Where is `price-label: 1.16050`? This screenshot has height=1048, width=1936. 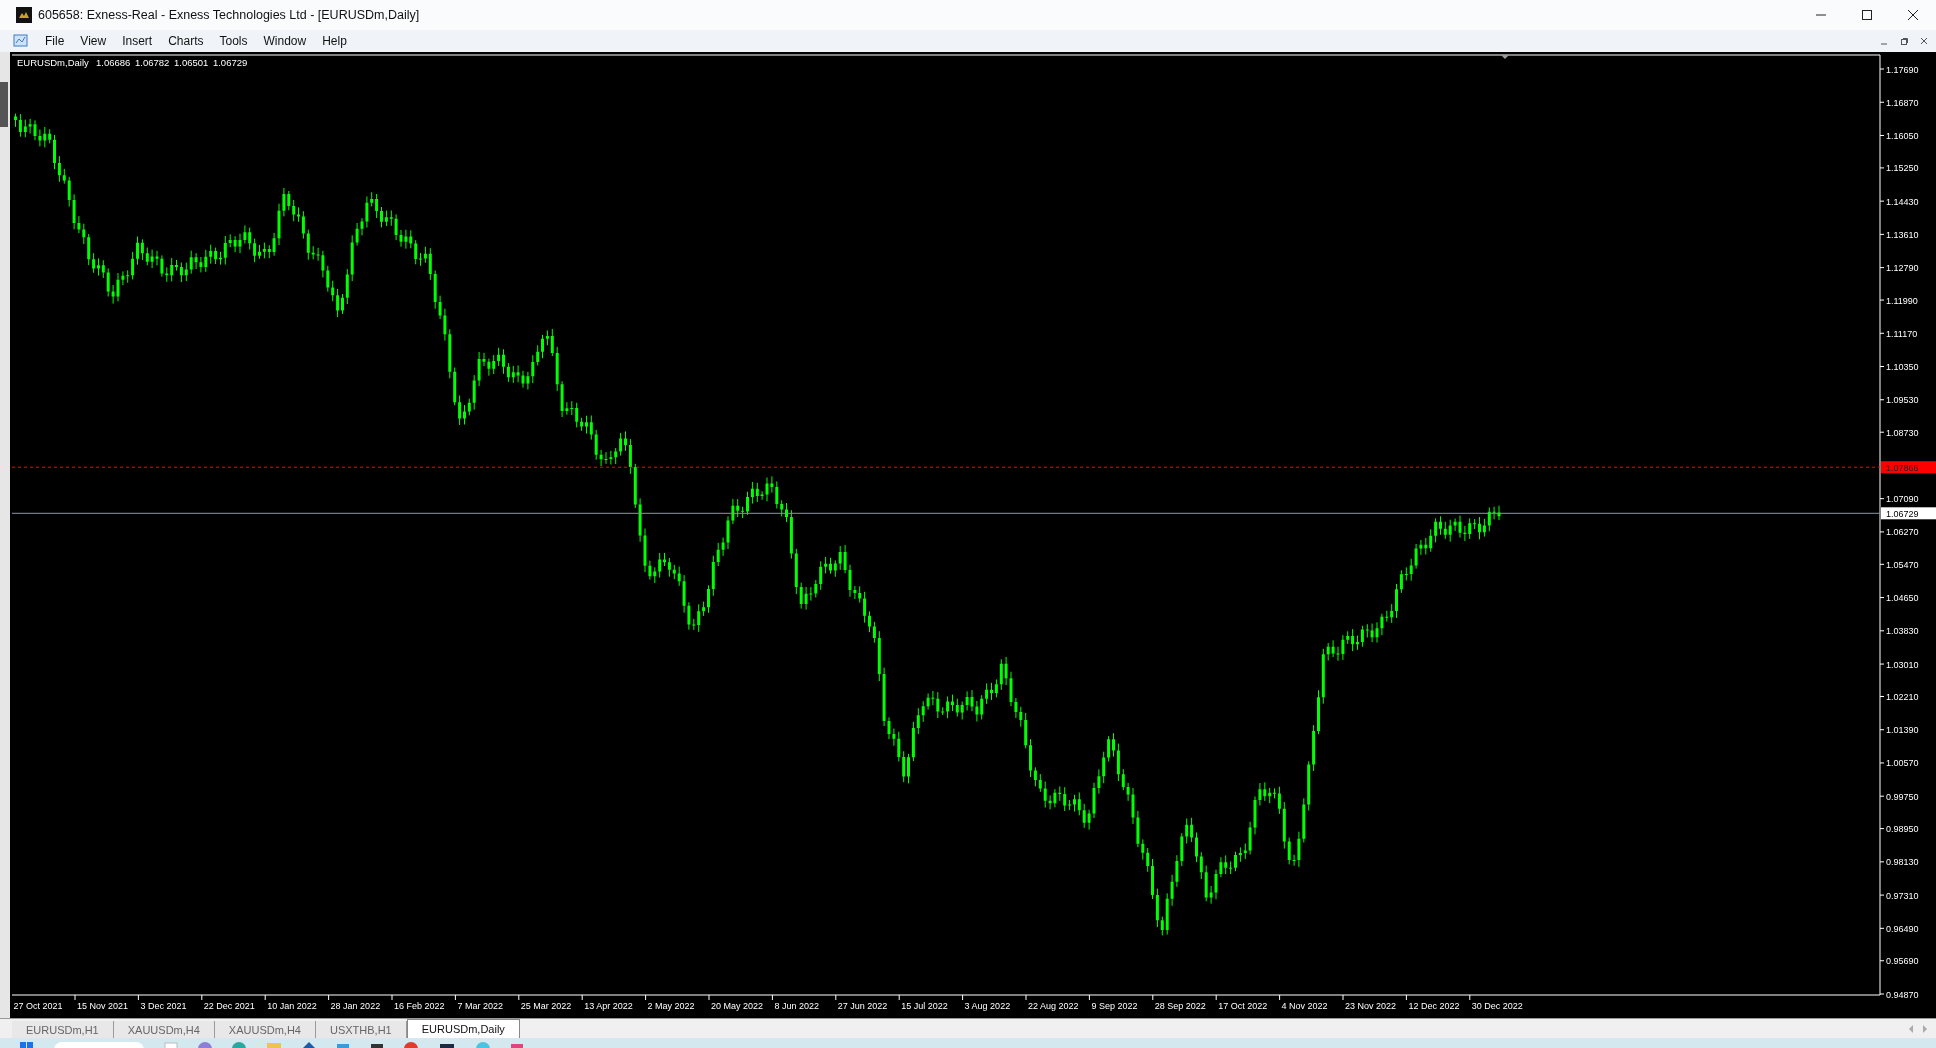 price-label: 1.16050 is located at coordinates (1902, 136).